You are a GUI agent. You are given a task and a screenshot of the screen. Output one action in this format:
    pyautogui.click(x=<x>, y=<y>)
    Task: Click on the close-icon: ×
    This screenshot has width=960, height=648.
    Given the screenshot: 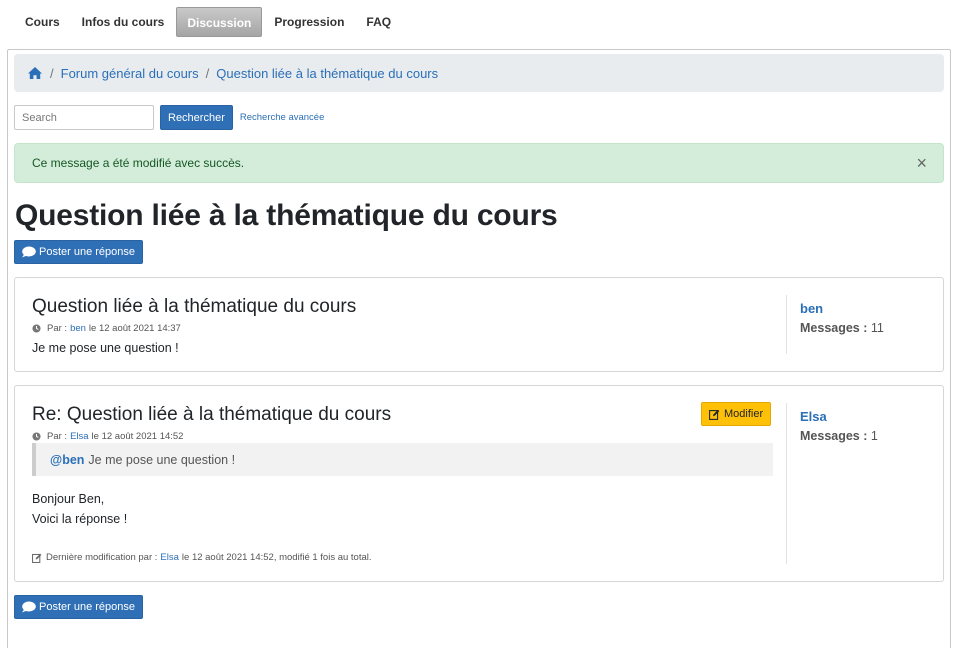 What is the action you would take?
    pyautogui.click(x=921, y=163)
    